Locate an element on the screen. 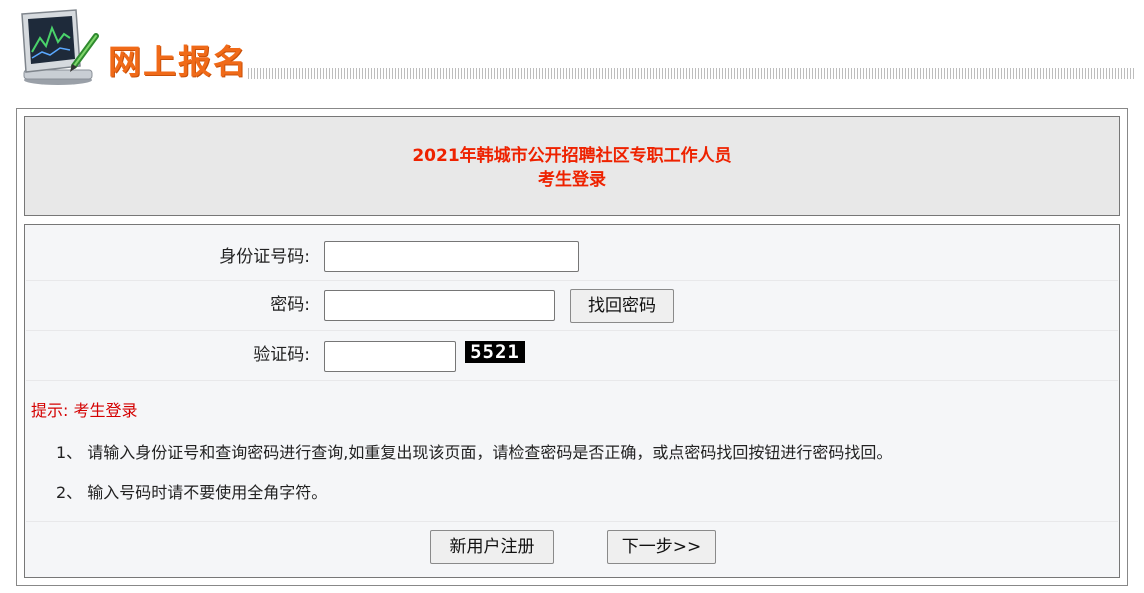 The width and height of the screenshot is (1144, 593). header-divider is located at coordinates (692, 73).